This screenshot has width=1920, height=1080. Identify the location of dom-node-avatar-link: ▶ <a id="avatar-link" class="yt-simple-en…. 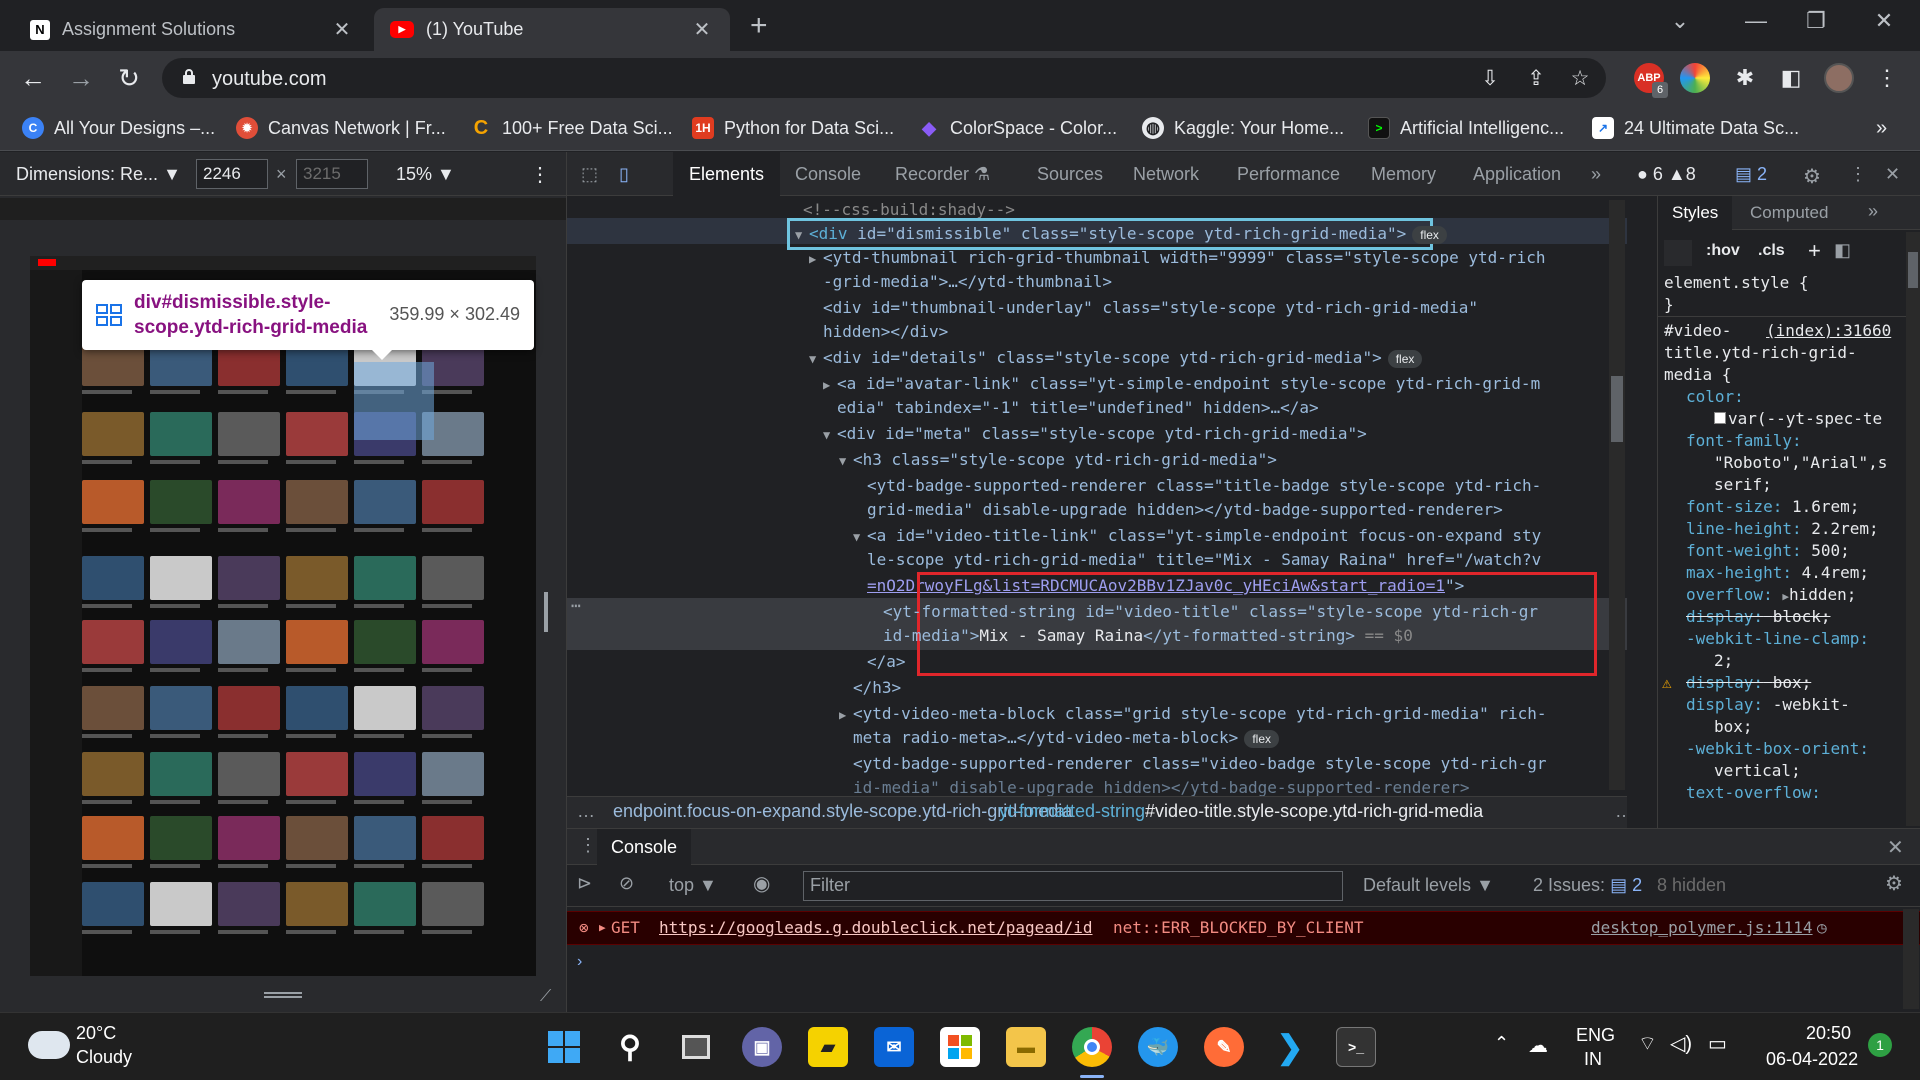
(1181, 384).